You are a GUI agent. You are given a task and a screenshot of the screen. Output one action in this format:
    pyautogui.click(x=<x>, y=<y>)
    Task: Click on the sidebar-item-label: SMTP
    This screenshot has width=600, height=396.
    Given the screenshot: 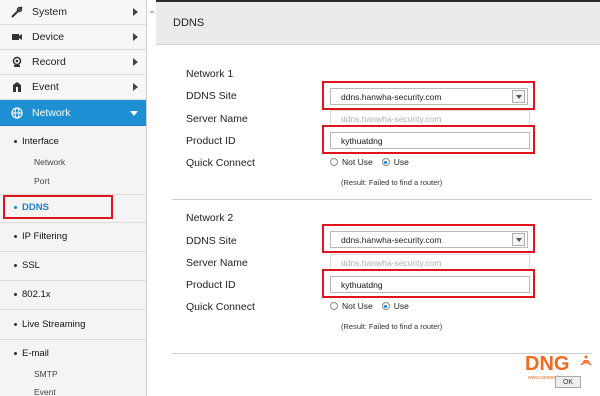 What is the action you would take?
    pyautogui.click(x=46, y=373)
    